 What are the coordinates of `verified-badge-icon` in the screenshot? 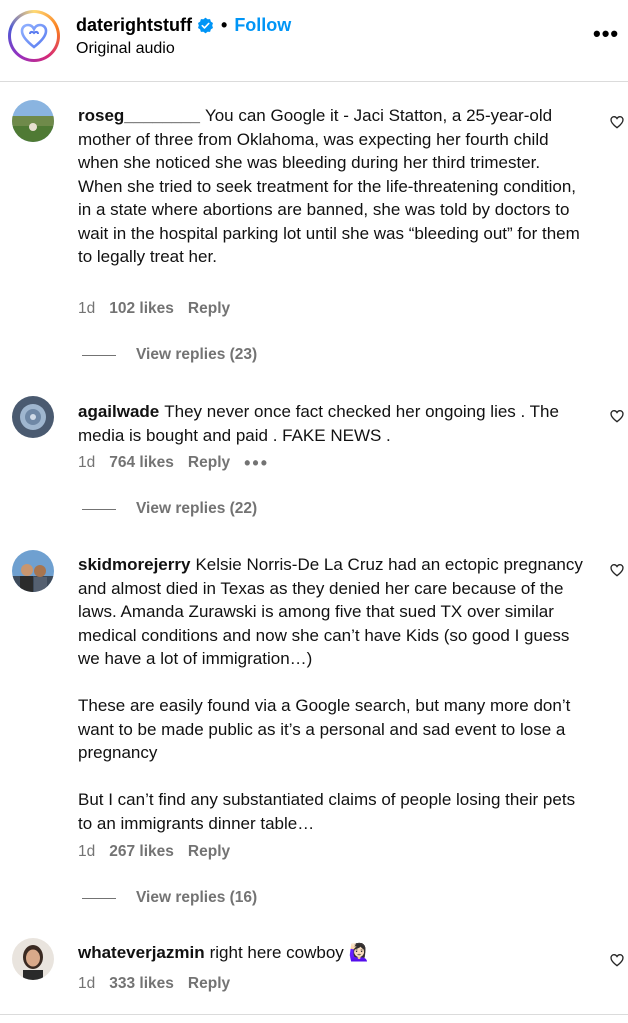 It's located at (205, 25).